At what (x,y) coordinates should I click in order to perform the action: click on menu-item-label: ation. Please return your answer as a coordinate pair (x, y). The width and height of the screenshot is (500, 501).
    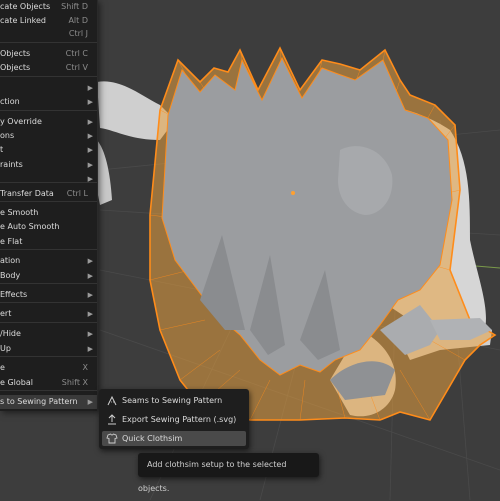
    Looking at the image, I should click on (10, 260).